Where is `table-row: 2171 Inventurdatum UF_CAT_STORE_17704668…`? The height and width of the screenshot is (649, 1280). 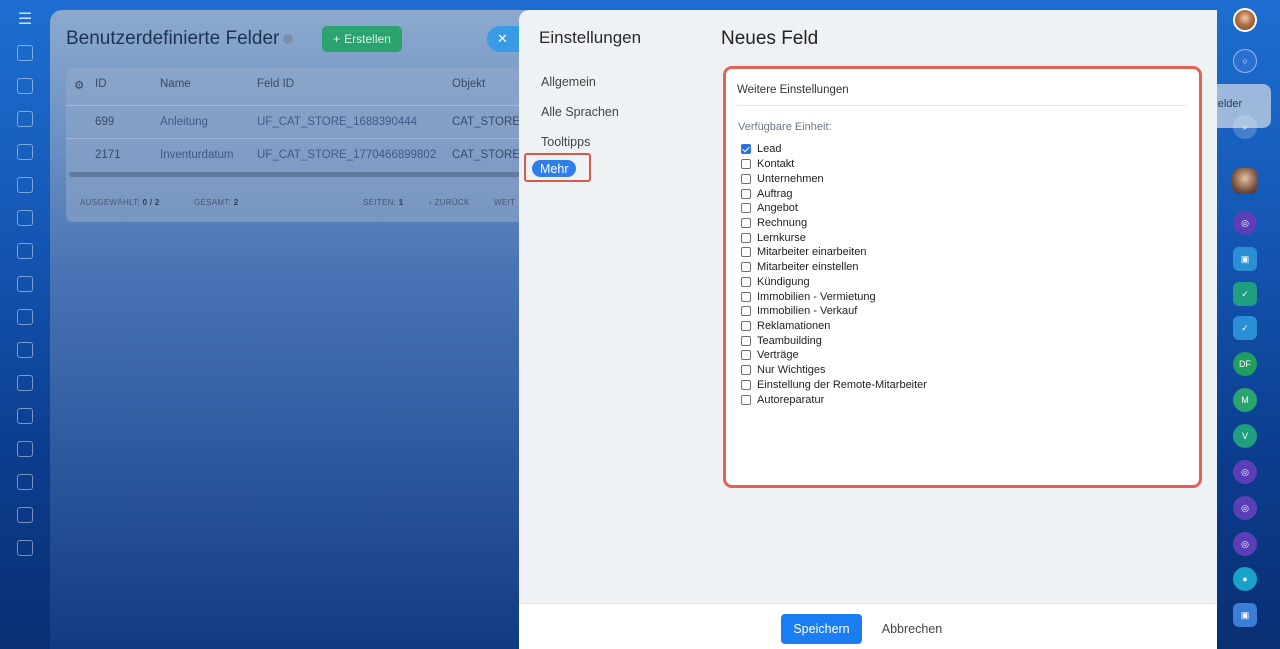
table-row: 2171 Inventurdatum UF_CAT_STORE_17704668… is located at coordinates (298, 154).